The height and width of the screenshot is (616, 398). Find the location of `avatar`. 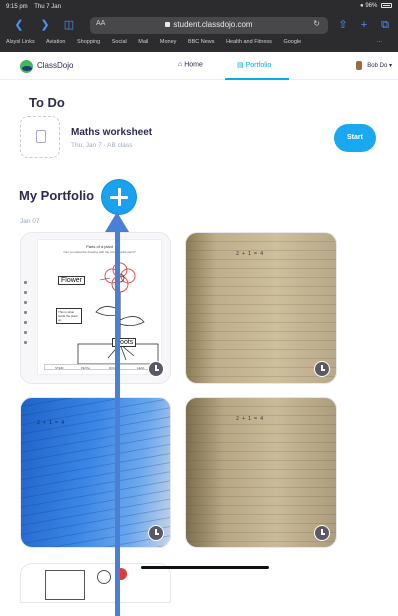

avatar is located at coordinates (358, 65).